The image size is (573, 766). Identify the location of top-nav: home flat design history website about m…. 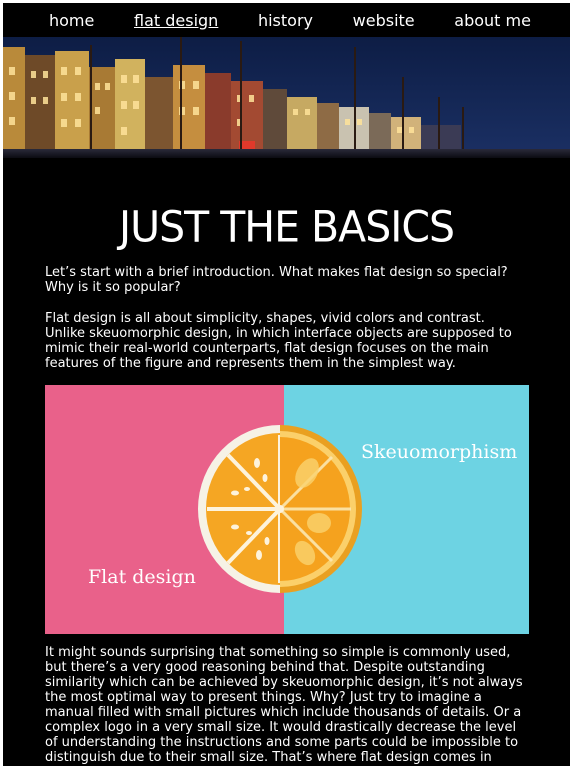
(286, 20).